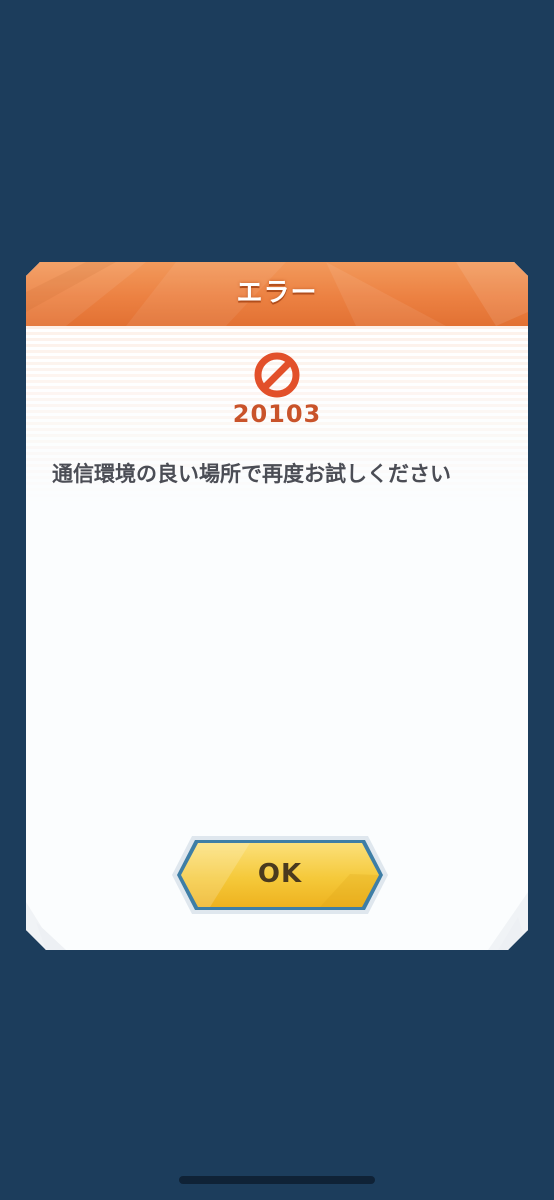 The image size is (554, 1200). What do you see at coordinates (277, 414) in the screenshot?
I see `error-code: 20103` at bounding box center [277, 414].